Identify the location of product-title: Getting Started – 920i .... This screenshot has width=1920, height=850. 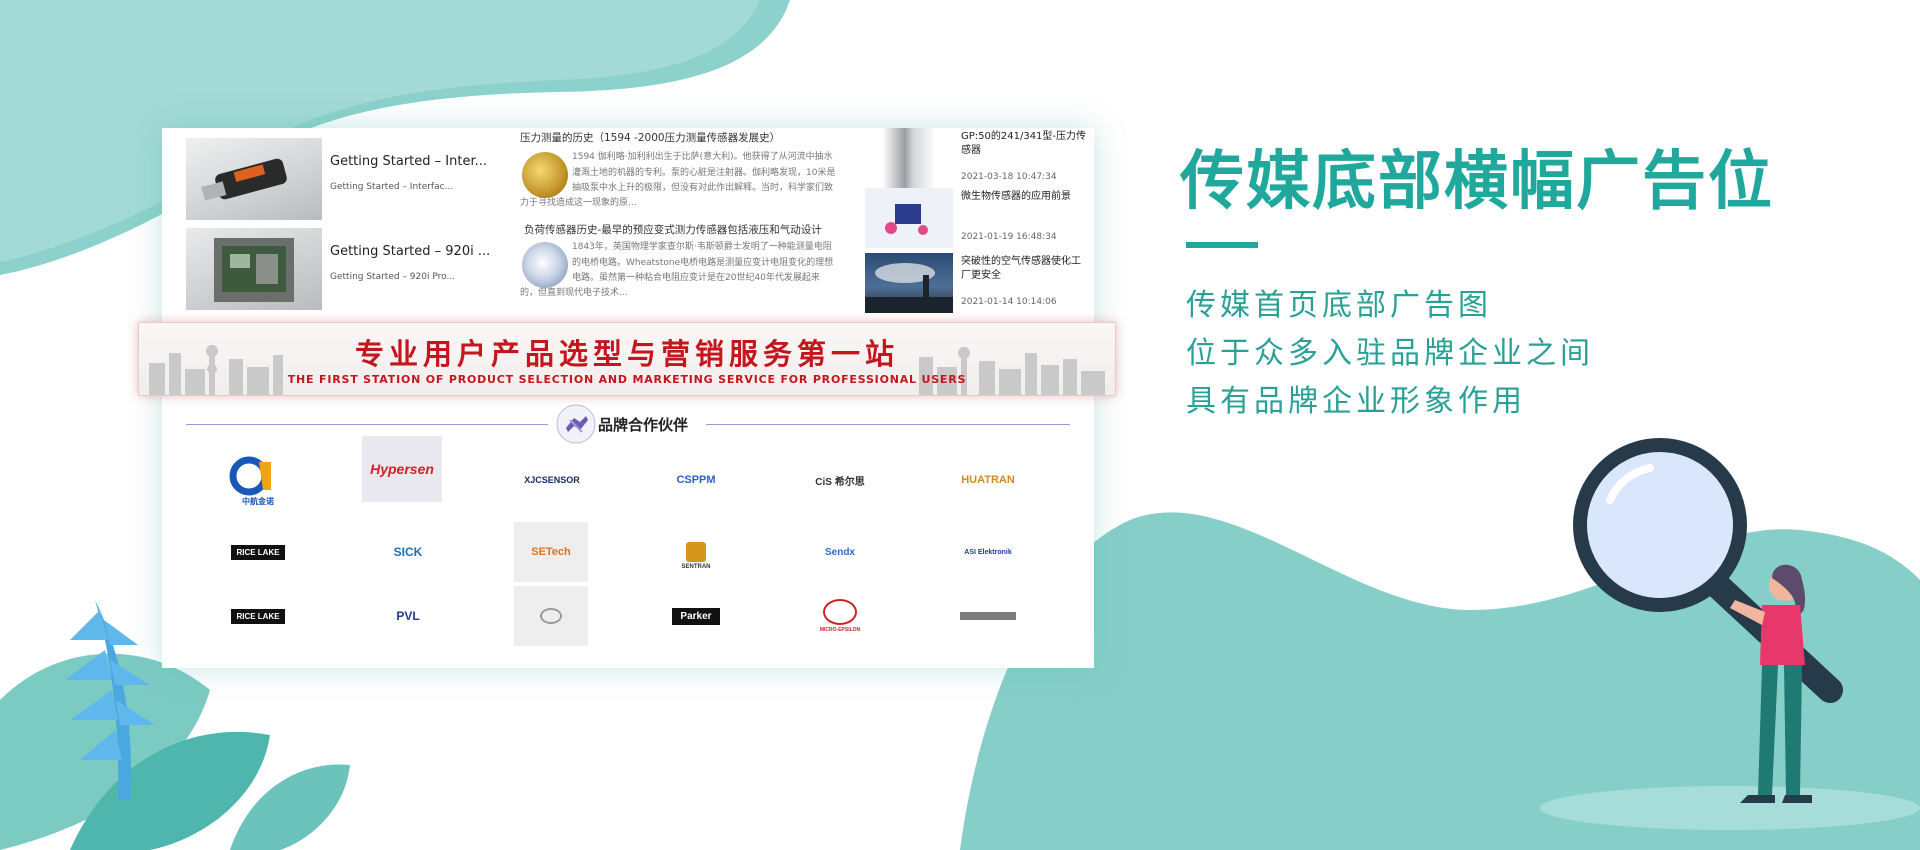
(410, 251).